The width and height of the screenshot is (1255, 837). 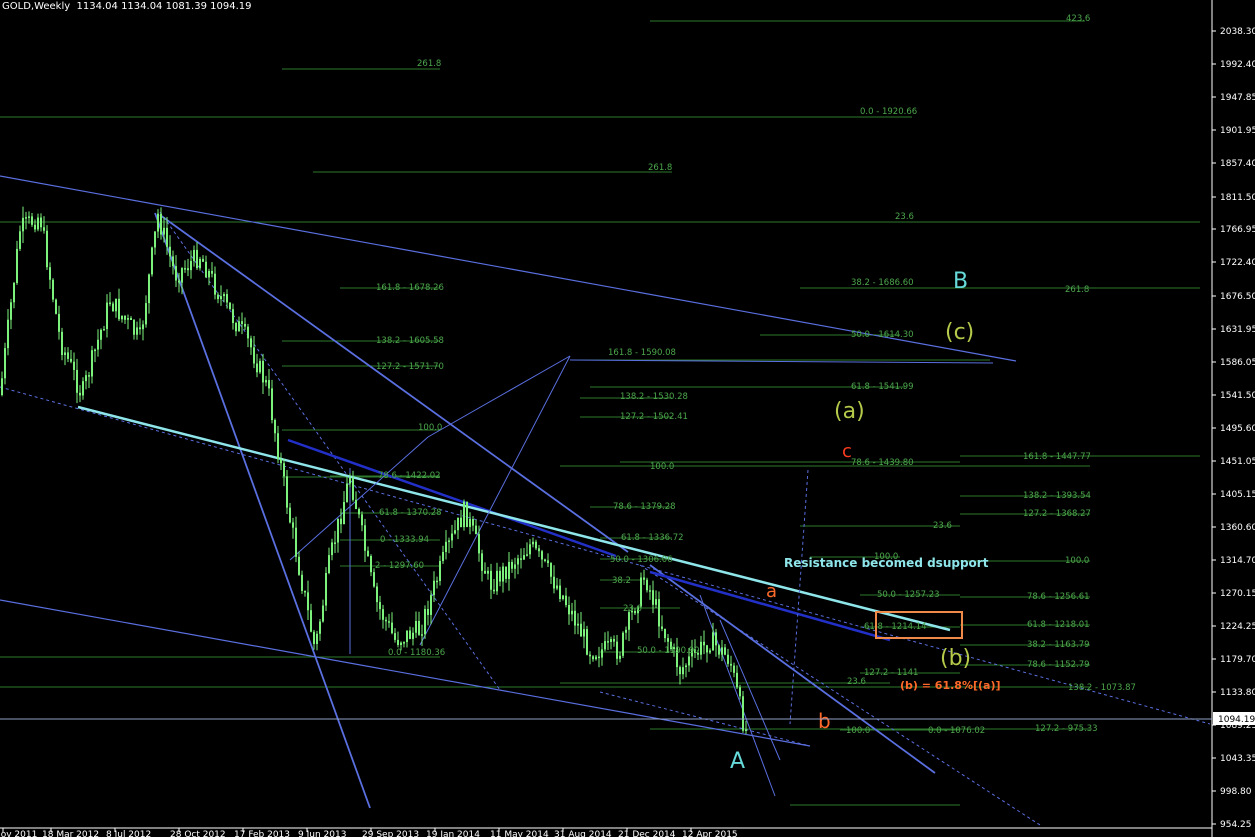 What do you see at coordinates (1066, 729) in the screenshot?
I see `fib-level-label: 127.2 - 975.33` at bounding box center [1066, 729].